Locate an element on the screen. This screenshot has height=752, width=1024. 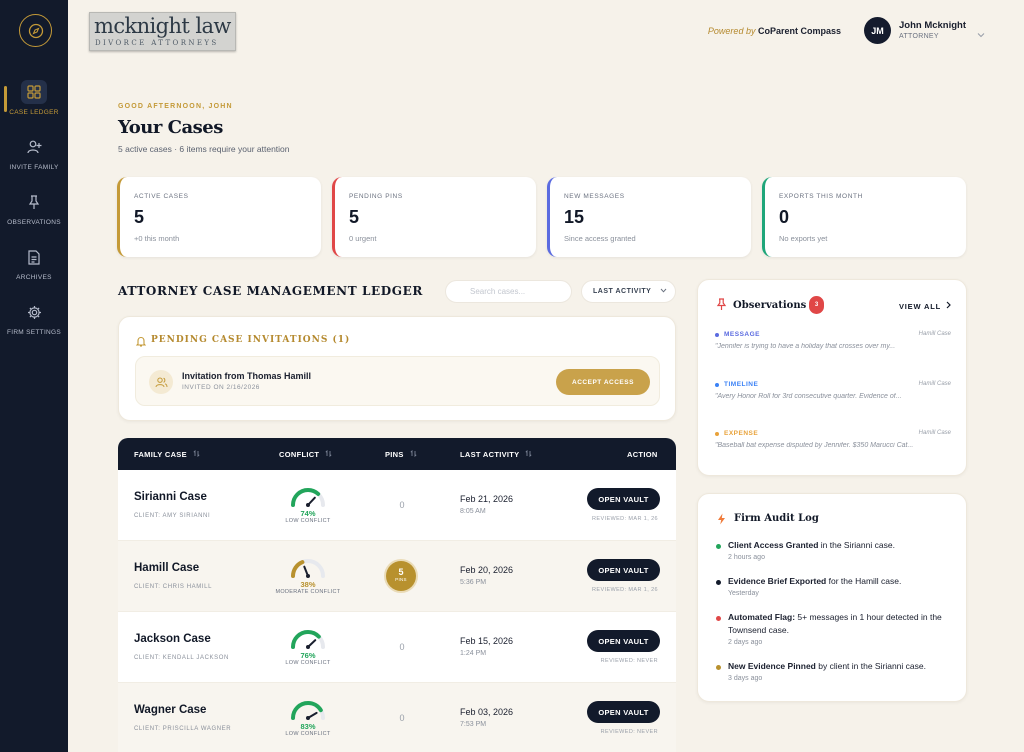
firm-logo: mcknight law DIVORCE ATTORNEYS is located at coordinates (162, 31).